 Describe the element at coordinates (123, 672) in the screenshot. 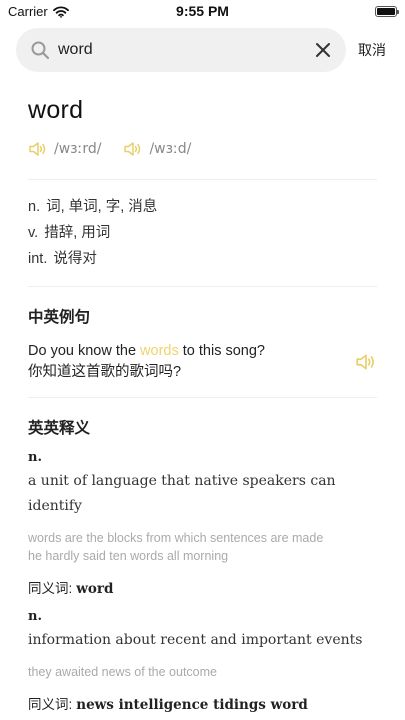

I see `sense-example-line: they awaited news of the outcome` at that location.